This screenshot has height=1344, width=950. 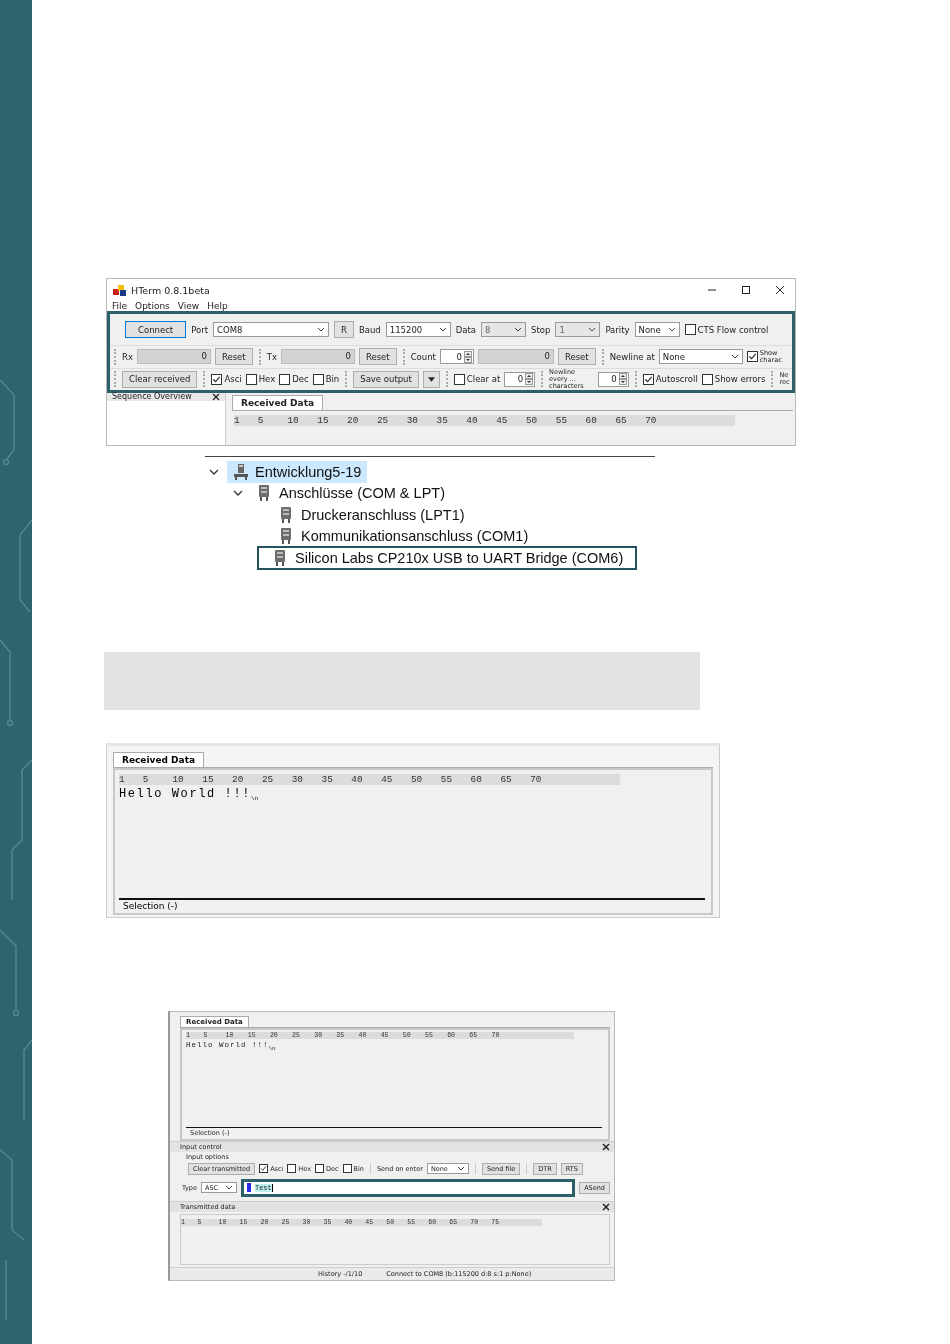 I want to click on status-text: Selection (-), so click(x=150, y=905).